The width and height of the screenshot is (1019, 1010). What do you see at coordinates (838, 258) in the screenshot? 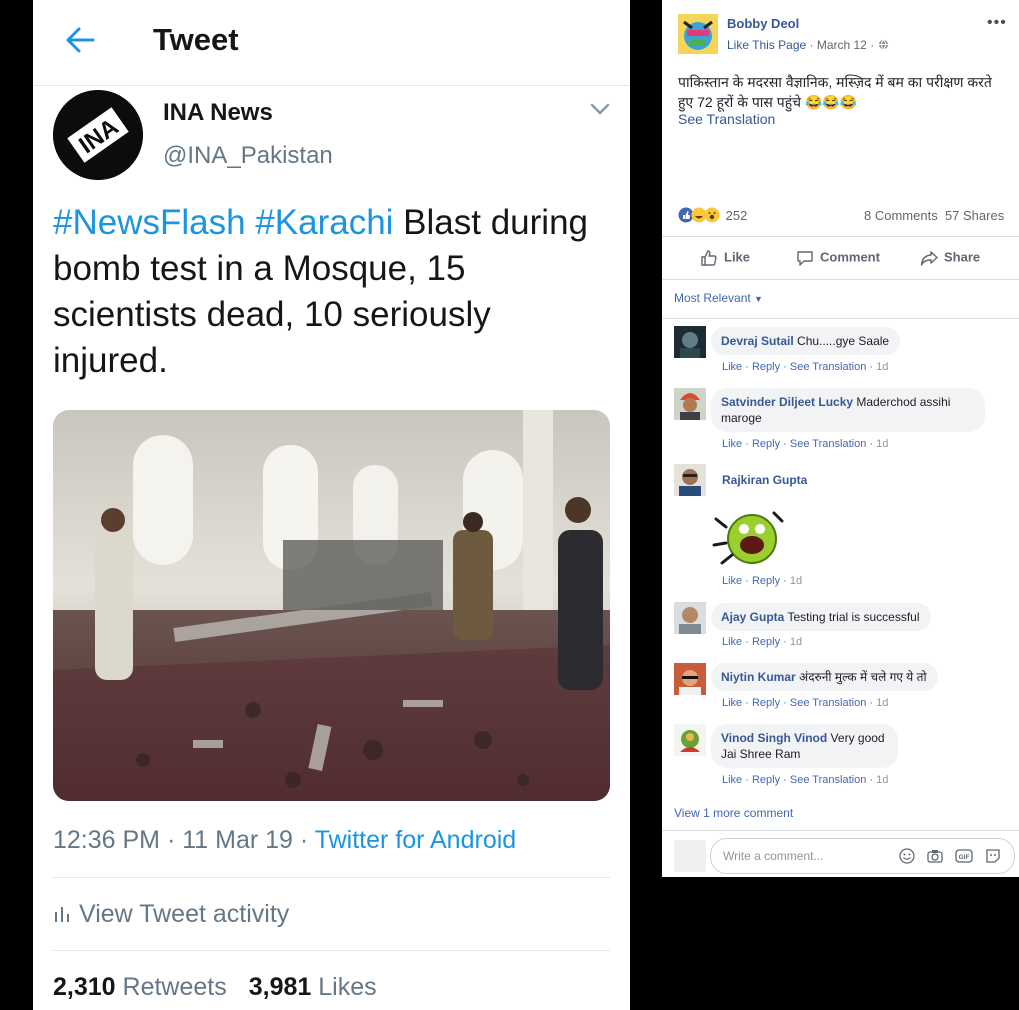
I see `comment-button: Comment` at bounding box center [838, 258].